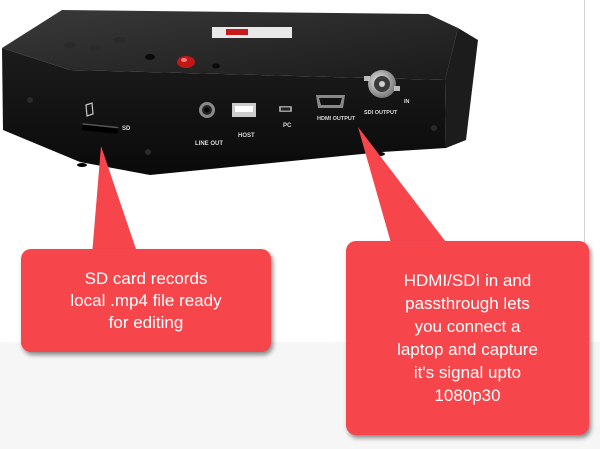 This screenshot has width=600, height=449. Describe the element at coordinates (407, 102) in the screenshot. I see `label-in: IN` at that location.